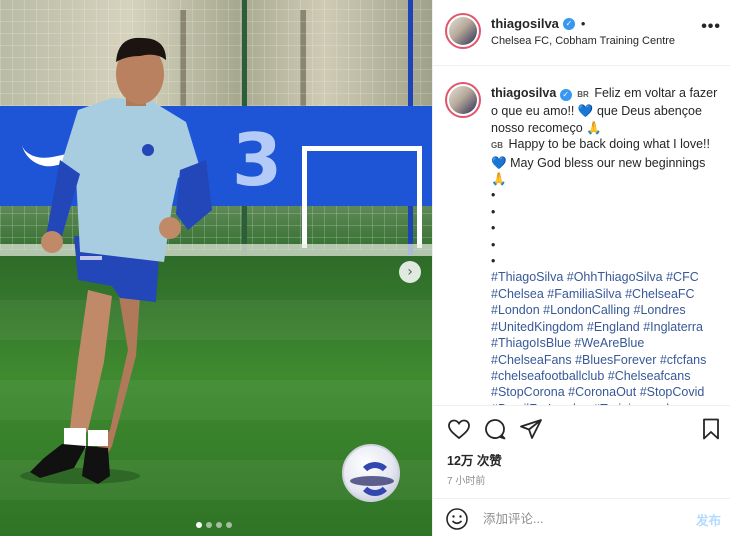  Describe the element at coordinates (609, 144) in the screenshot. I see `caption-line: Happy to be back doing what I love!!` at that location.